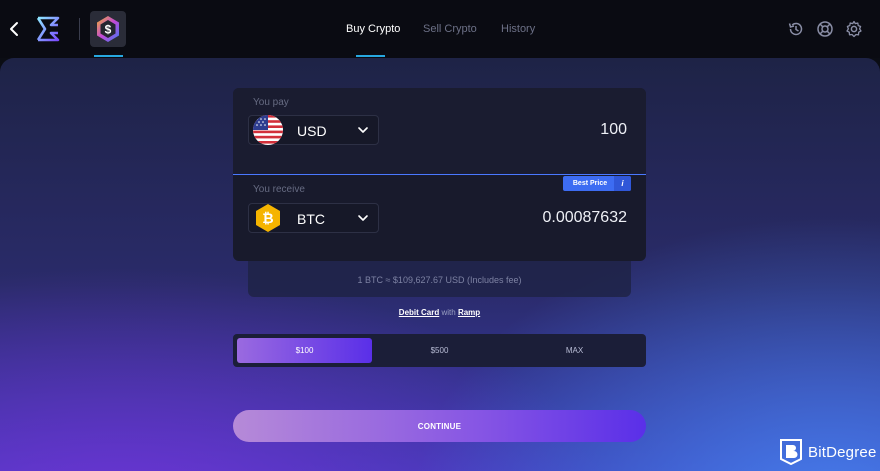 The height and width of the screenshot is (471, 880). I want to click on receive-currency-code: BTC, so click(311, 219).